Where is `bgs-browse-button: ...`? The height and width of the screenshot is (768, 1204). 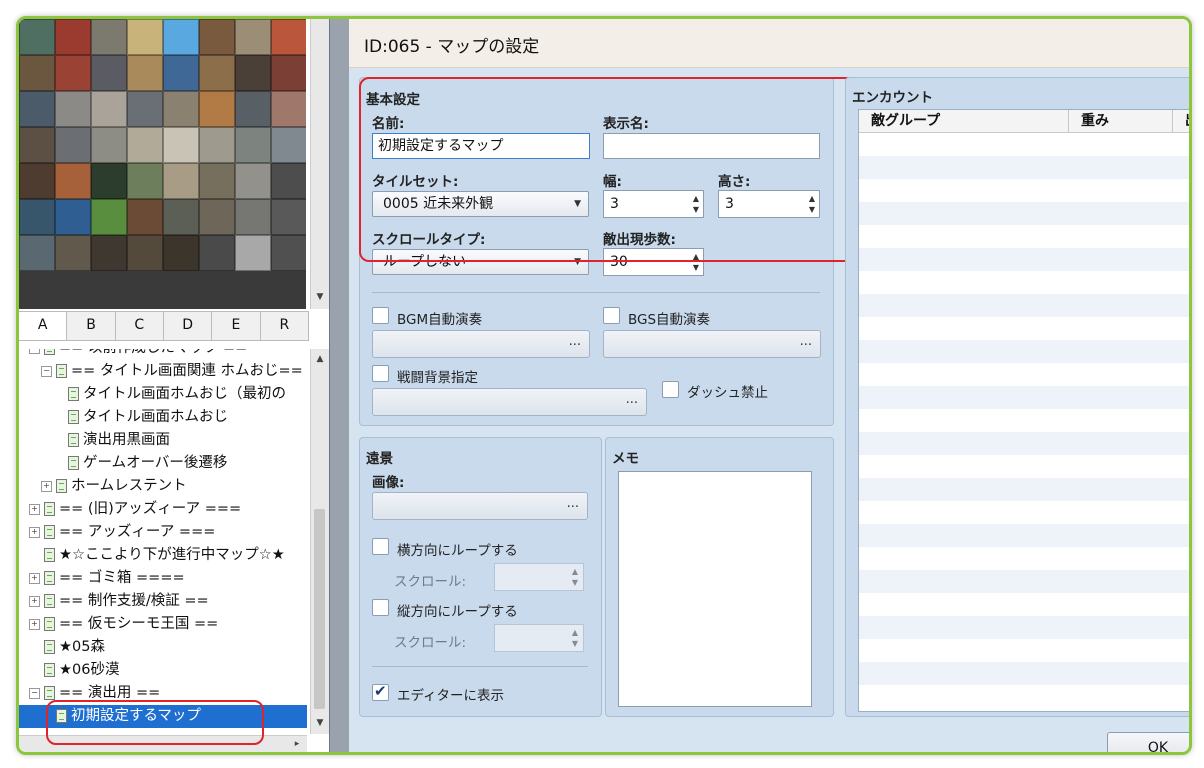 bgs-browse-button: ... is located at coordinates (712, 344).